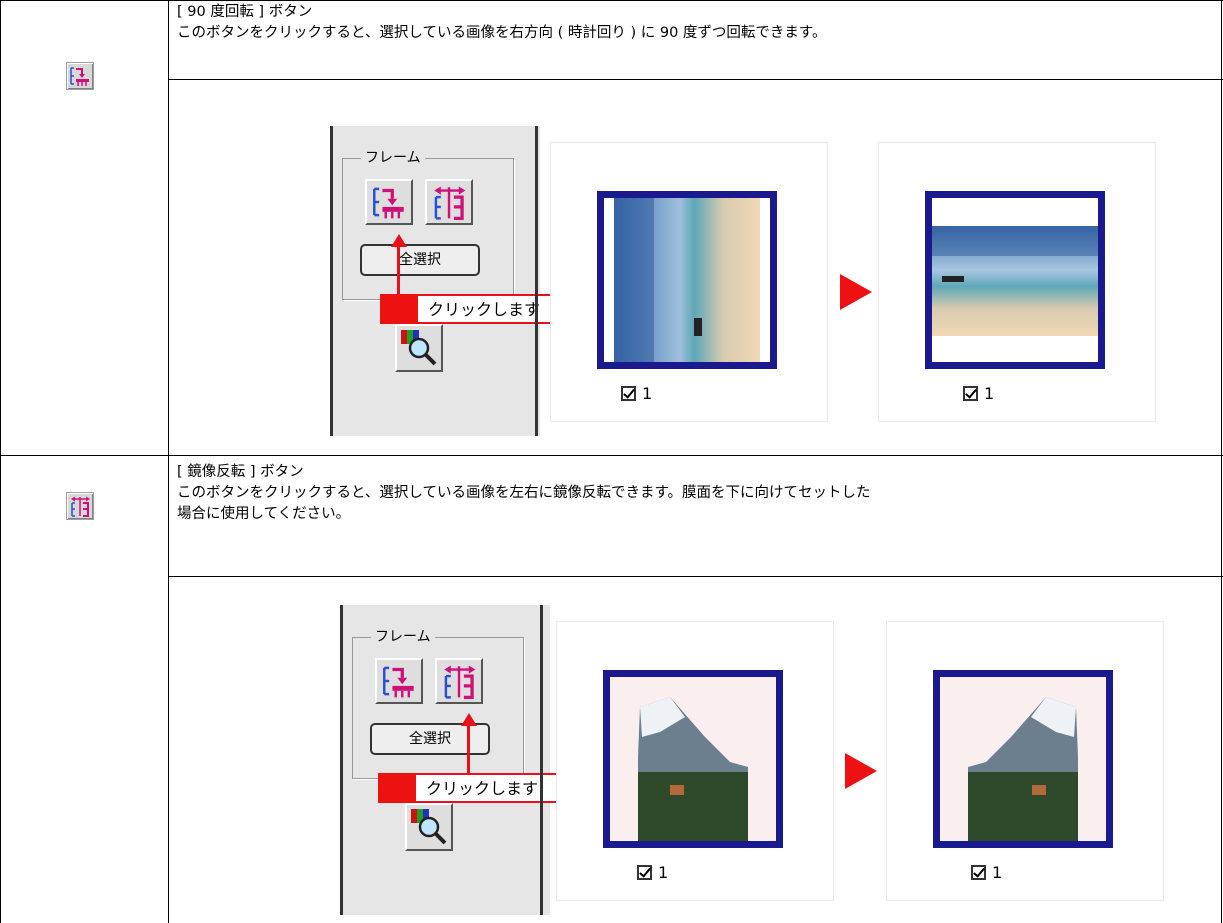 Image resolution: width=1223 pixels, height=923 pixels. I want to click on row2-description-line2: 場合に使用してください。, so click(264, 514).